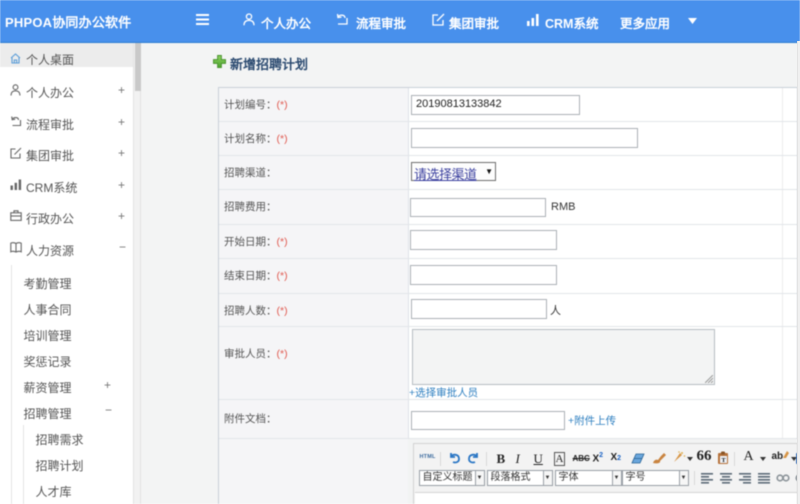  What do you see at coordinates (723, 460) in the screenshot?
I see `svg-text: T` at bounding box center [723, 460].